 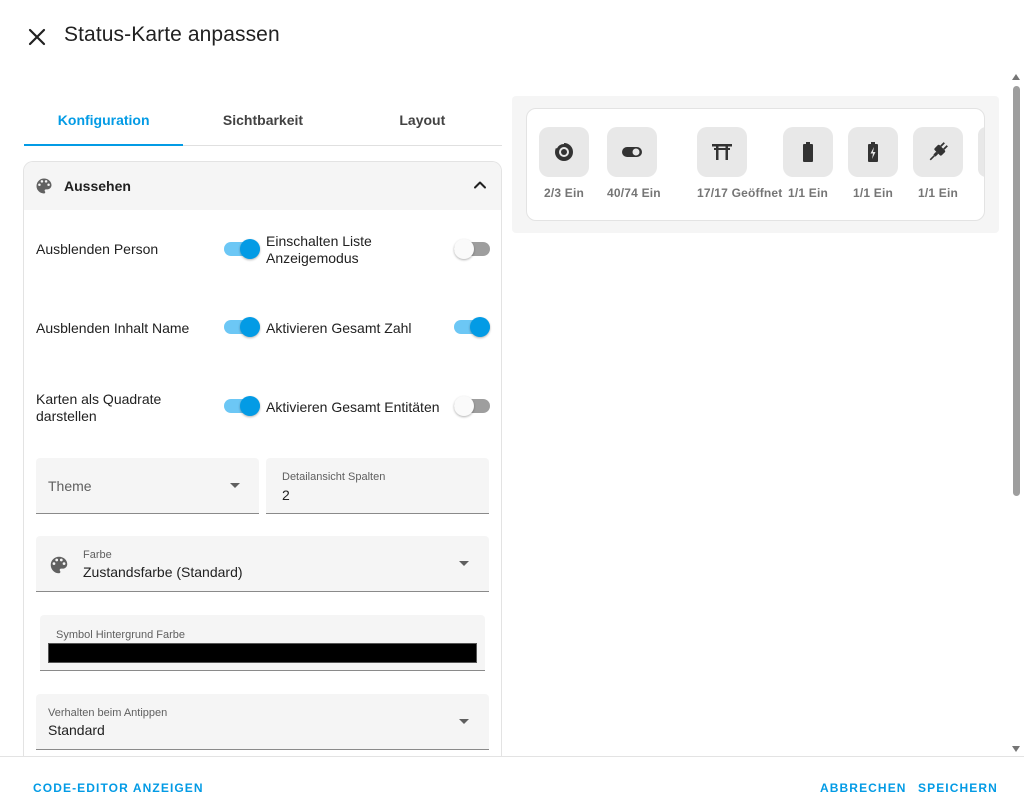 I want to click on color-select: Farbe Zustandsfarbe (Standard), so click(x=262, y=564).